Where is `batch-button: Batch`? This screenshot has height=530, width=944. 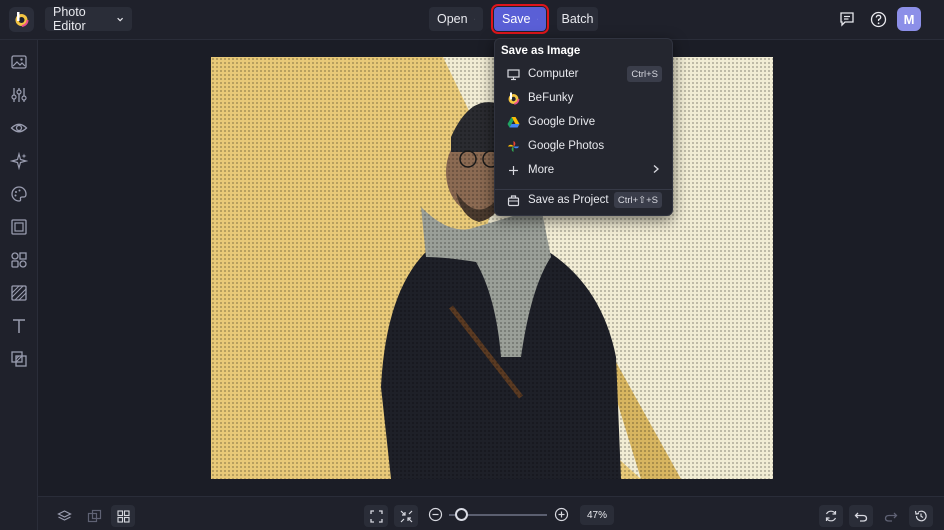
batch-button: Batch is located at coordinates (577, 19).